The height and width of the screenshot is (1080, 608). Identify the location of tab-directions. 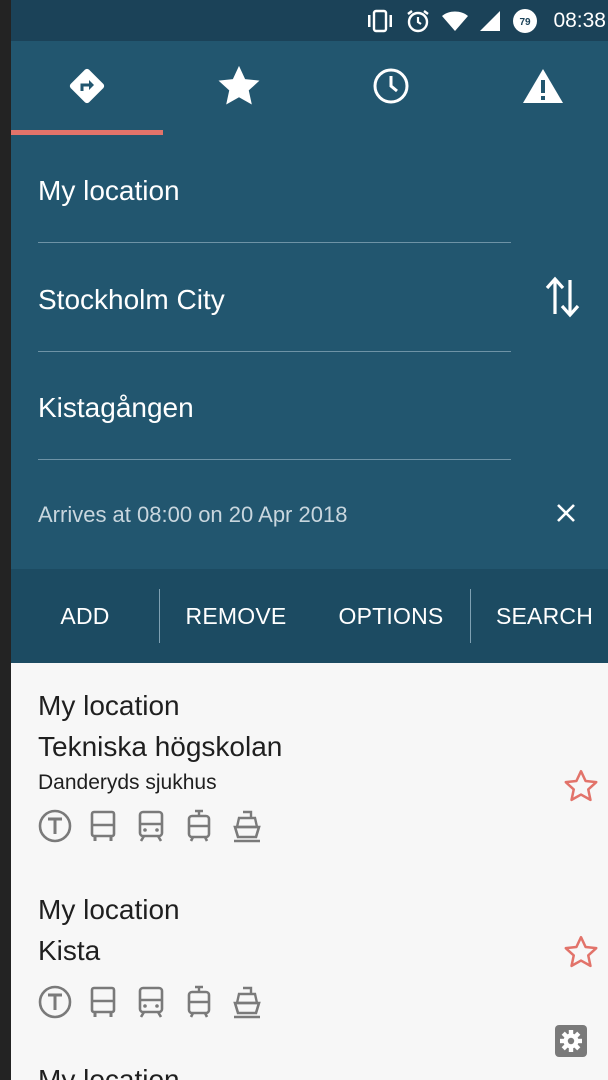
(87, 88).